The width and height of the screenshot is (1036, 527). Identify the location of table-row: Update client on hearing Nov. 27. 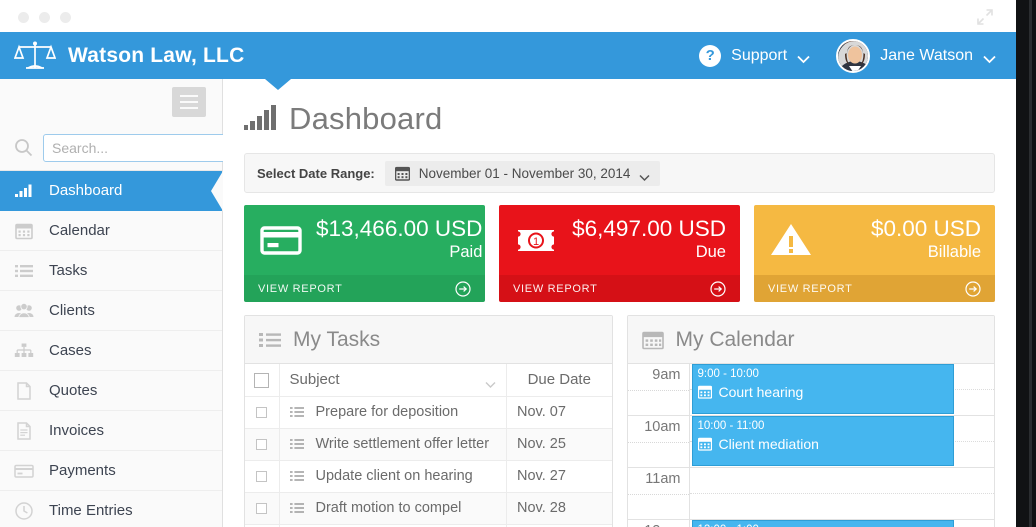
(428, 476).